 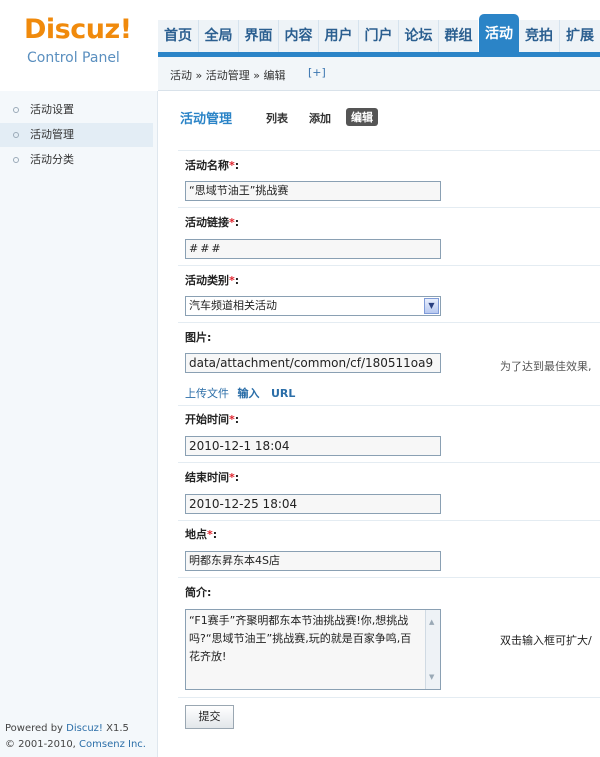 What do you see at coordinates (198, 337) in the screenshot?
I see `image-label: 图片:` at bounding box center [198, 337].